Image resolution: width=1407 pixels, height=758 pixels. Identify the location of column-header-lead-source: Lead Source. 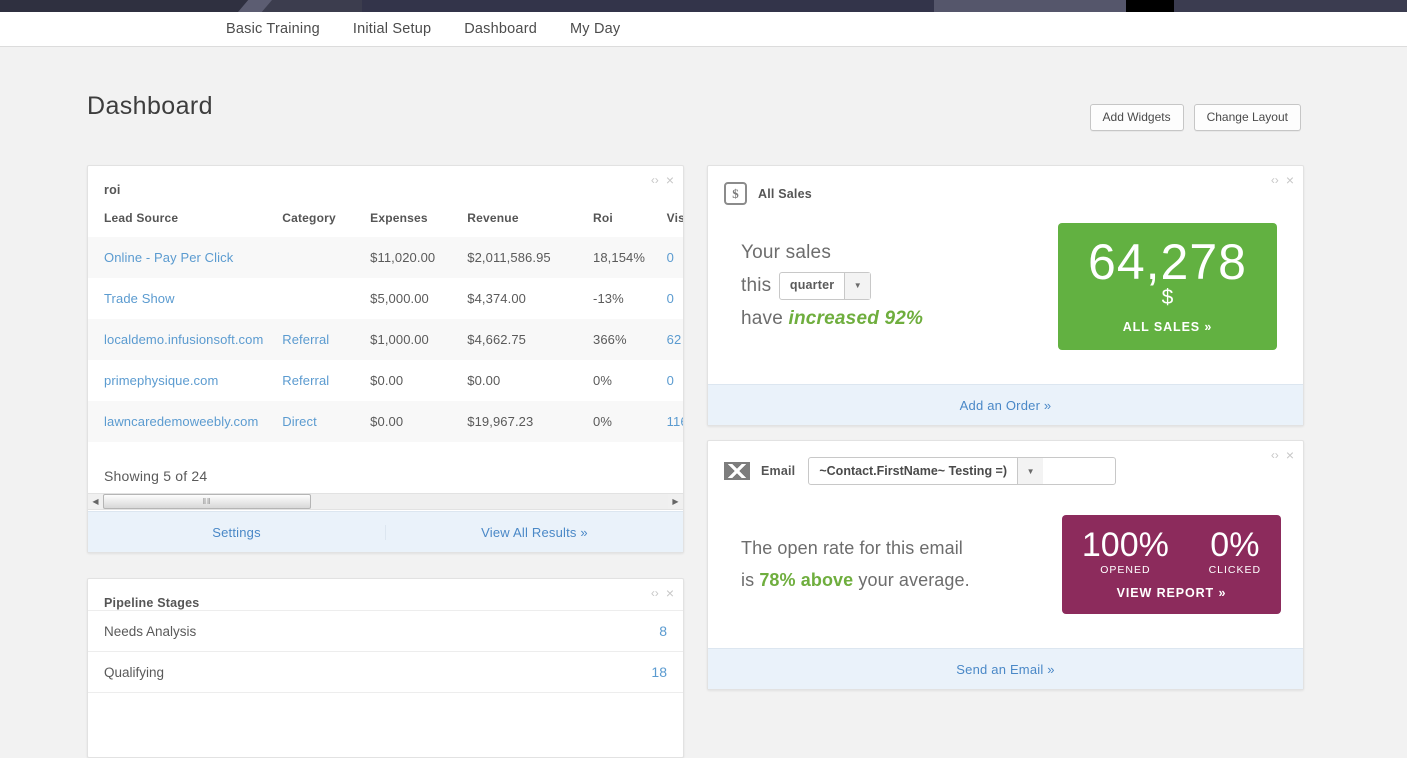
(185, 224).